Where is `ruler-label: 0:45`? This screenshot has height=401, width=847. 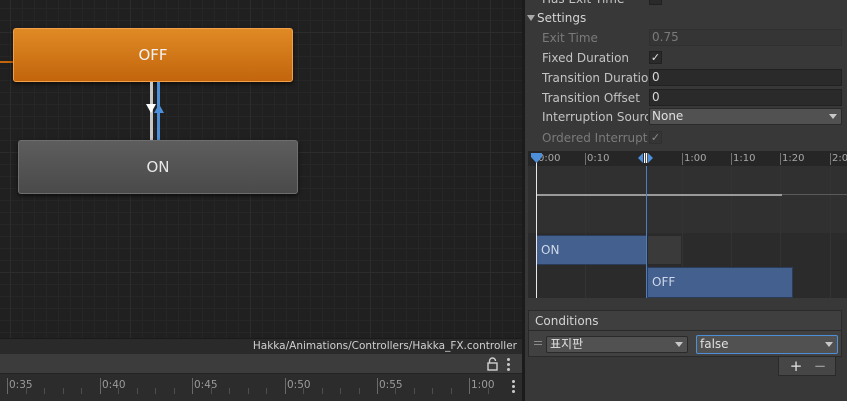 ruler-label: 0:45 is located at coordinates (206, 385).